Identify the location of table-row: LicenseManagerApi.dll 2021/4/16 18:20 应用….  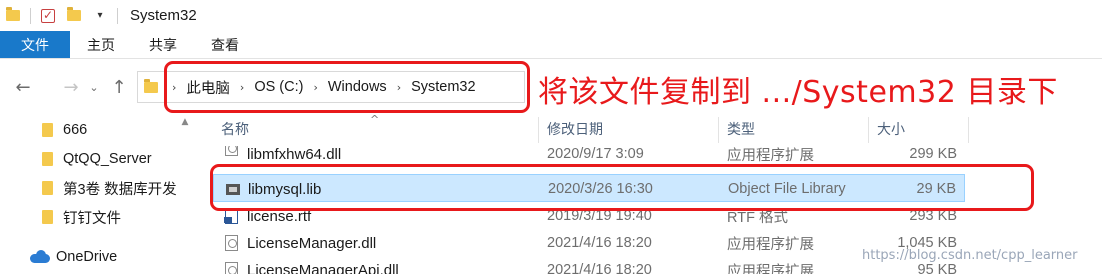
(589, 265).